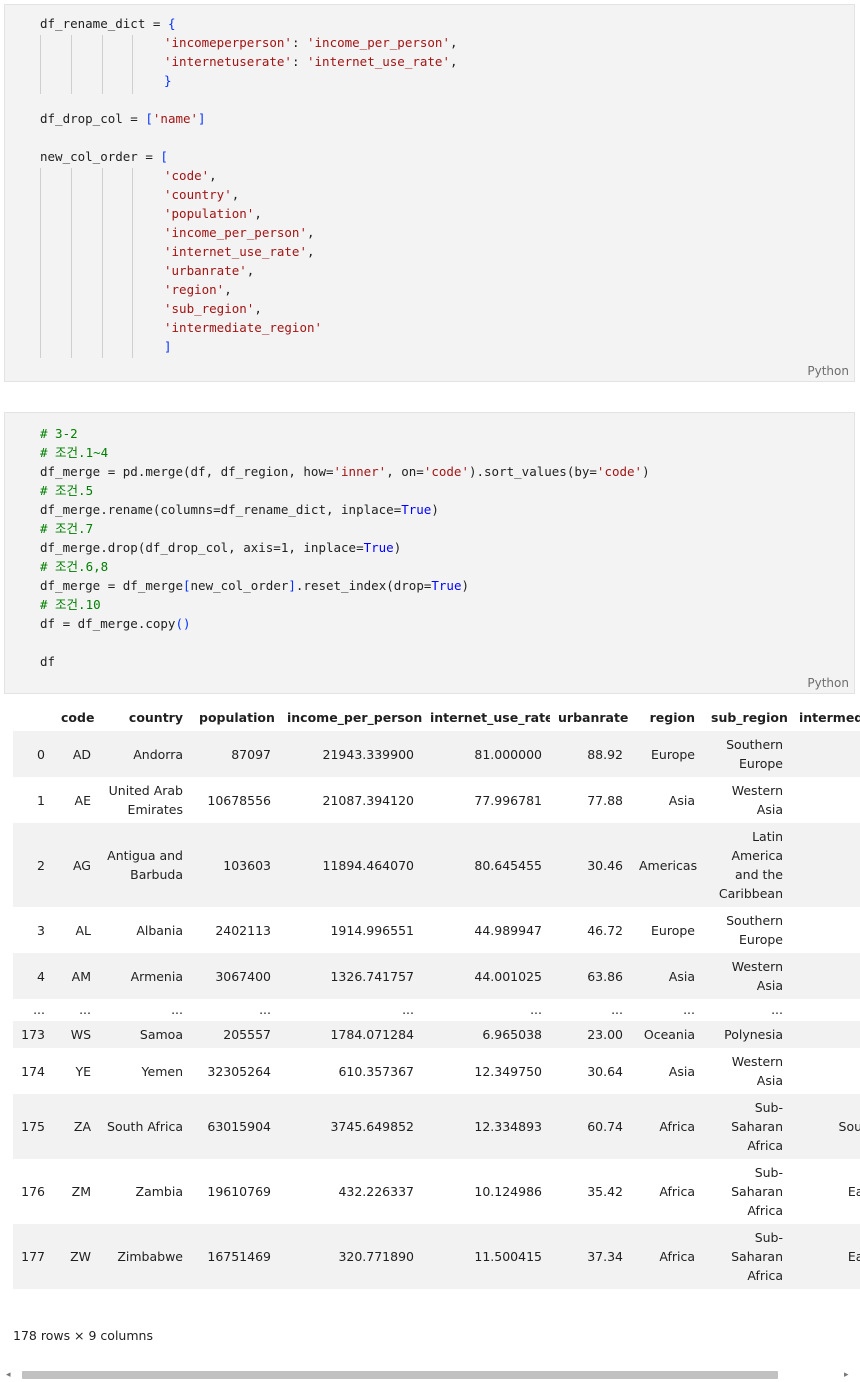  I want to click on table-cell: Sub-Saharan Africa, so click(757, 1191).